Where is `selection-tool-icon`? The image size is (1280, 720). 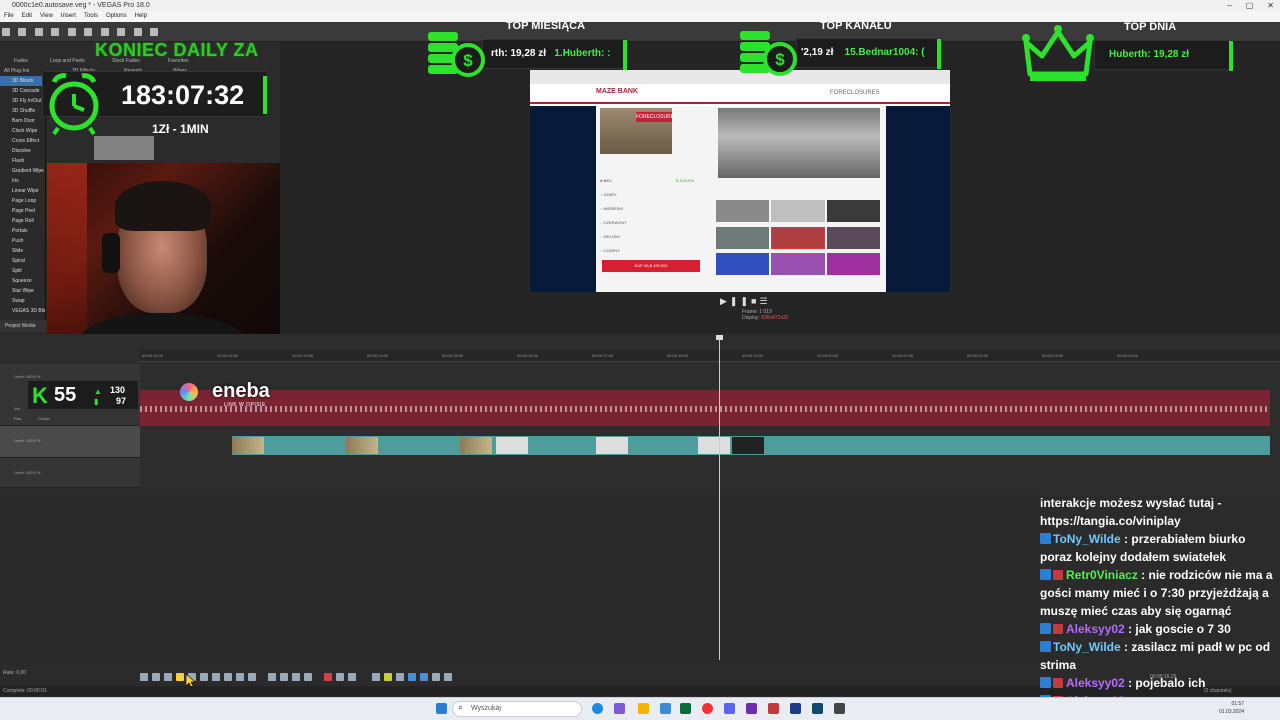
selection-tool-icon is located at coordinates (296, 677).